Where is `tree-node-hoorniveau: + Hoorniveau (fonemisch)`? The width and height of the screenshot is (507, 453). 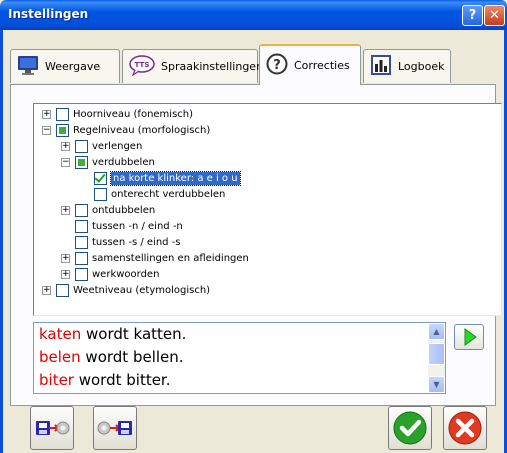
tree-node-hoorniveau: + Hoorniveau (fonemisch) is located at coordinates (117, 114).